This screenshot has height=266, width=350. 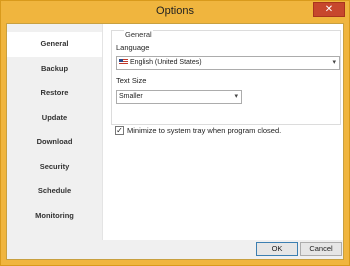 I want to click on language-label: Language, so click(x=133, y=47).